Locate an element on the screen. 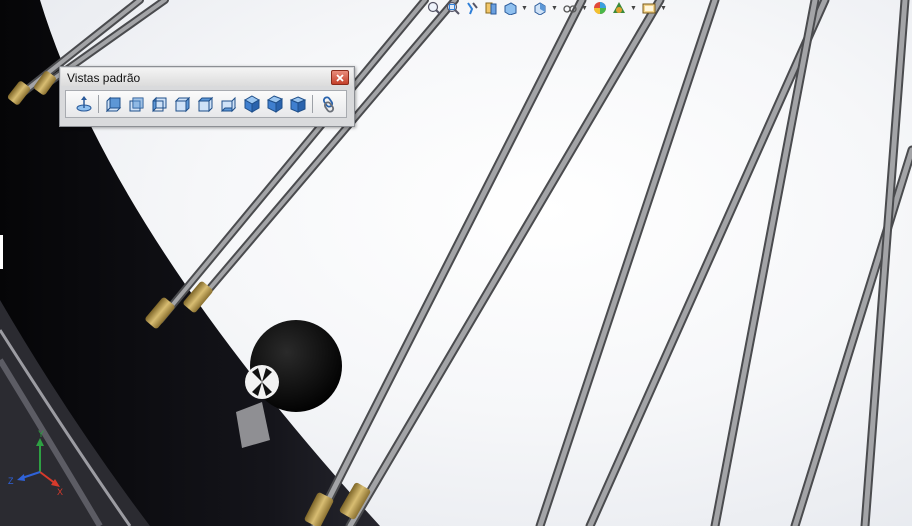 The height and width of the screenshot is (526, 912). triad-z-label: Z is located at coordinates (11, 481).